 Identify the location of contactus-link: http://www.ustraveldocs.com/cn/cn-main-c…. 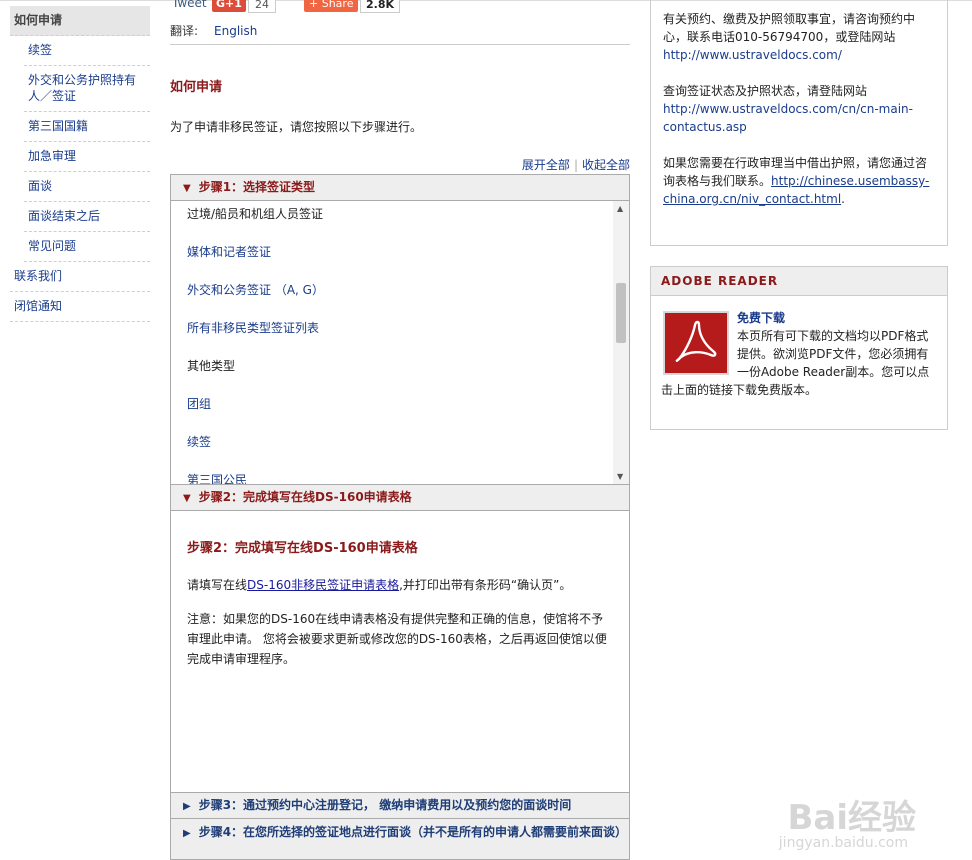
(788, 118).